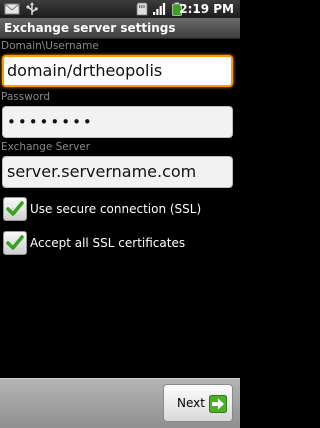 Image resolution: width=320 pixels, height=428 pixels. What do you see at coordinates (46, 147) in the screenshot?
I see `server-label: Exchange Server` at bounding box center [46, 147].